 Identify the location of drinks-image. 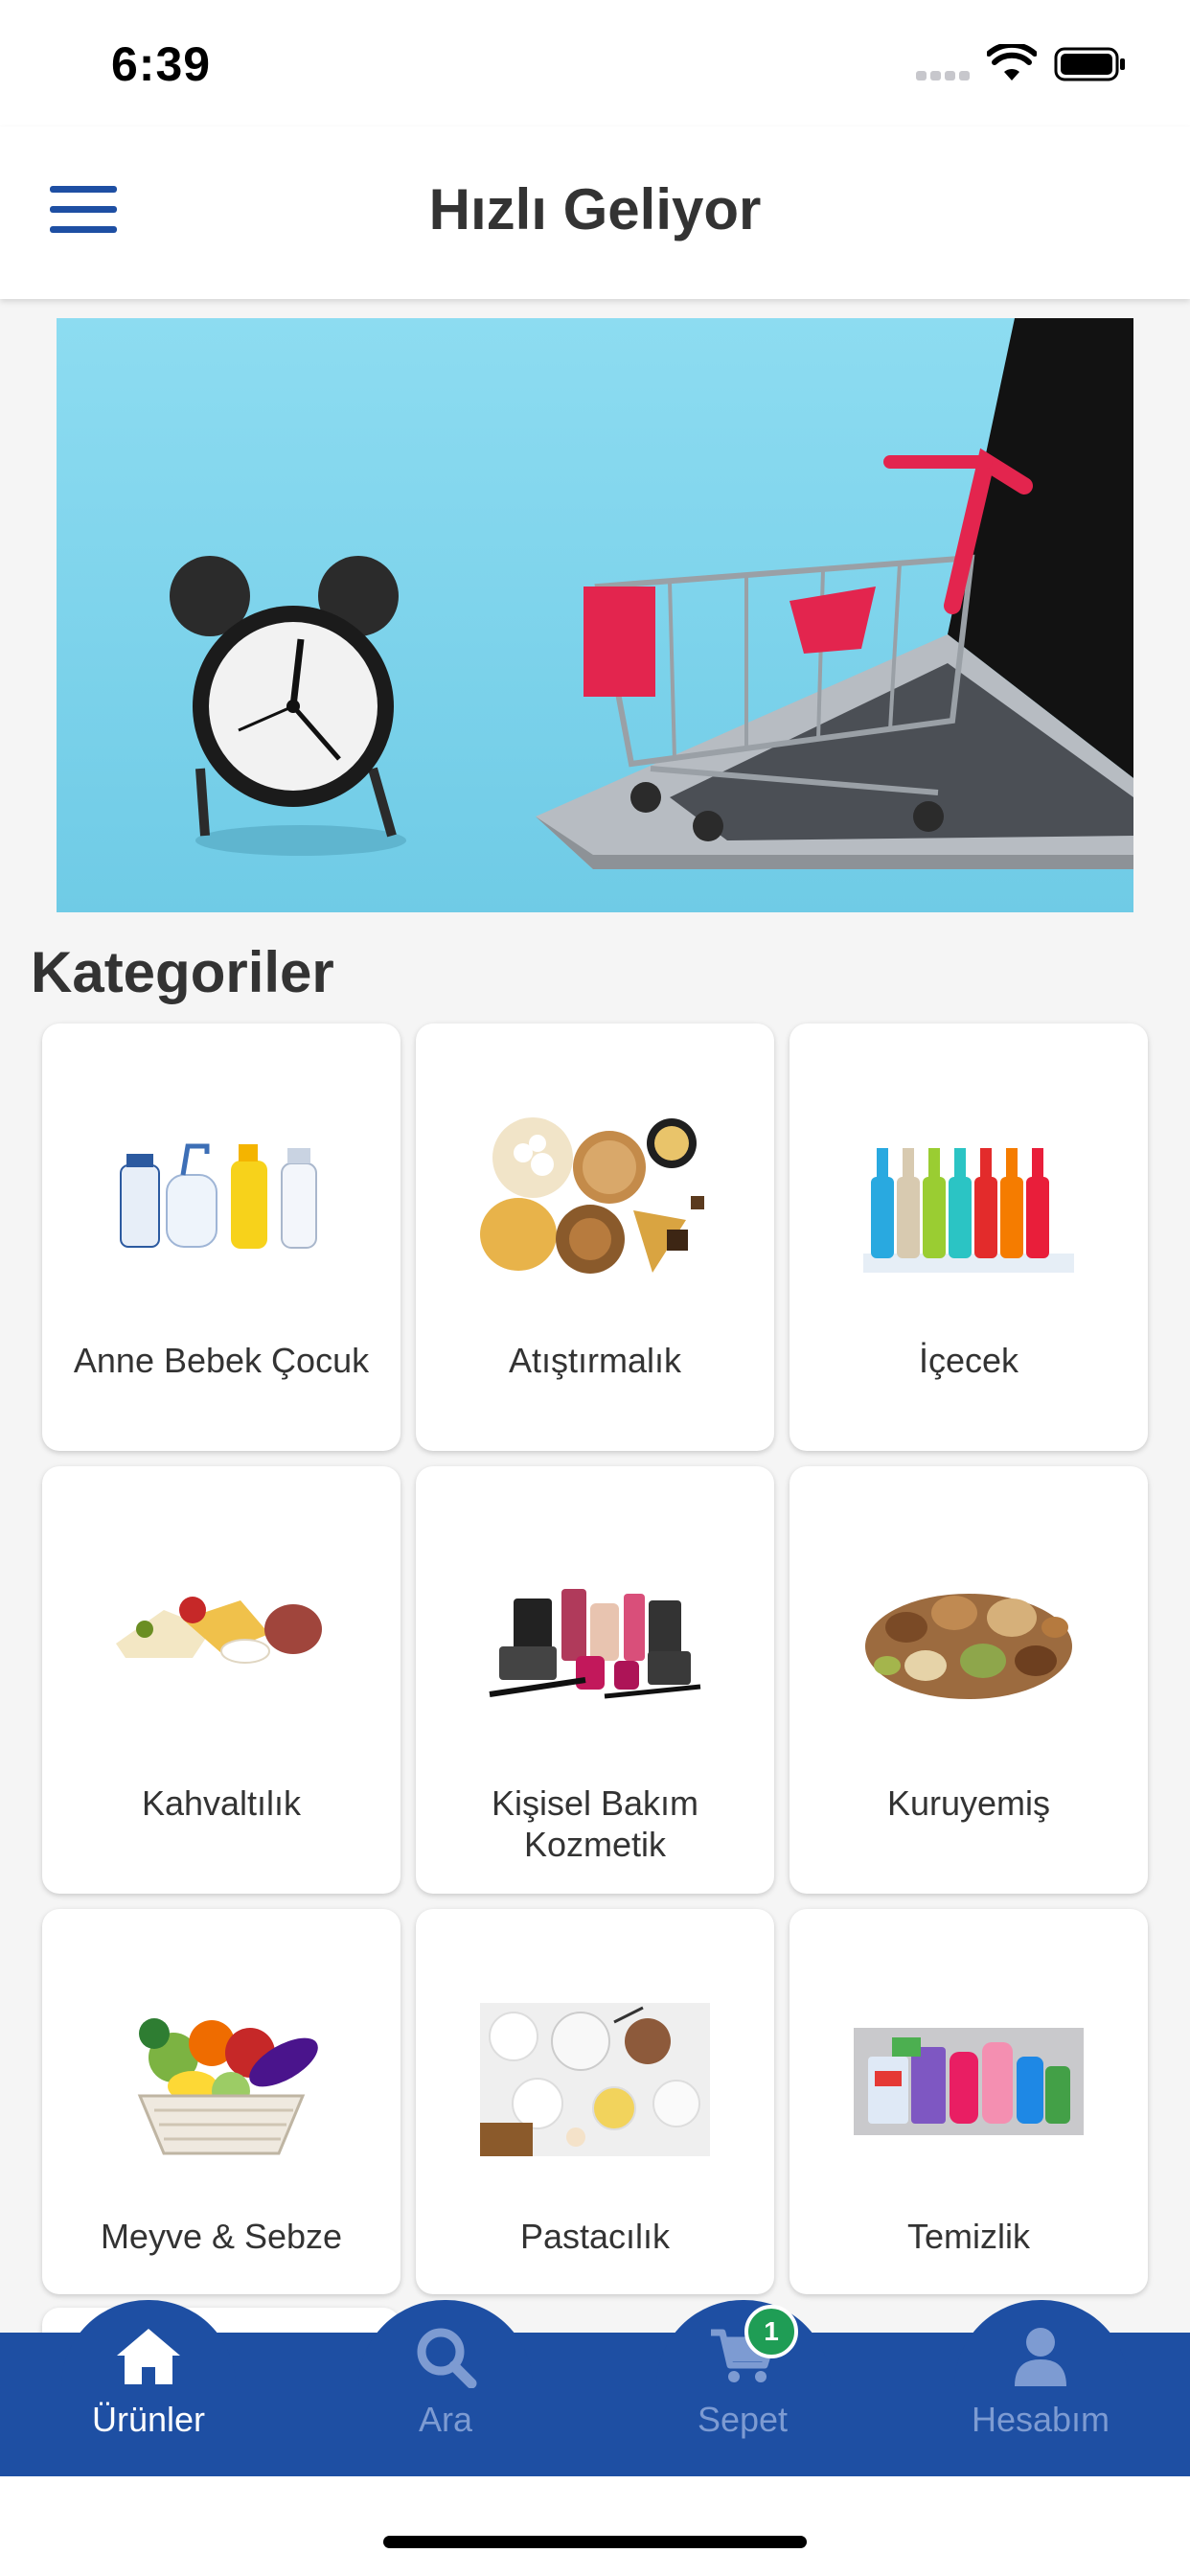
(968, 1210).